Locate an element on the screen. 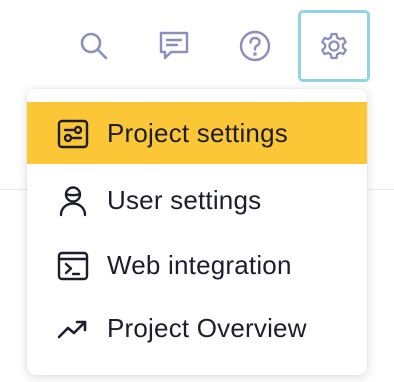 This screenshot has width=394, height=382. menu-item-user-settings: User settings is located at coordinates (197, 200).